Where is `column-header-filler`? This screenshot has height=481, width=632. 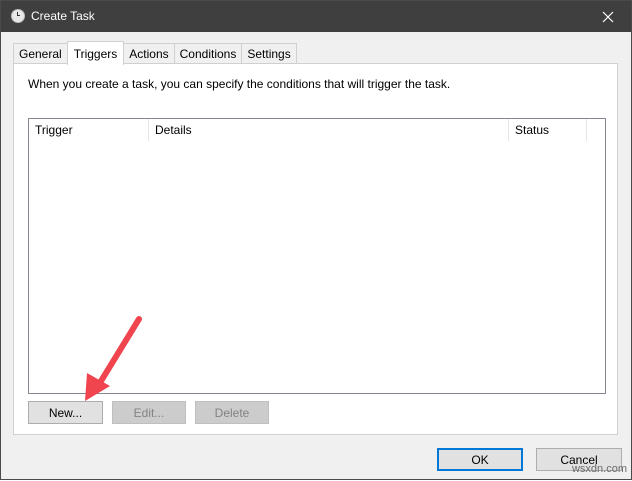
column-header-filler is located at coordinates (596, 130).